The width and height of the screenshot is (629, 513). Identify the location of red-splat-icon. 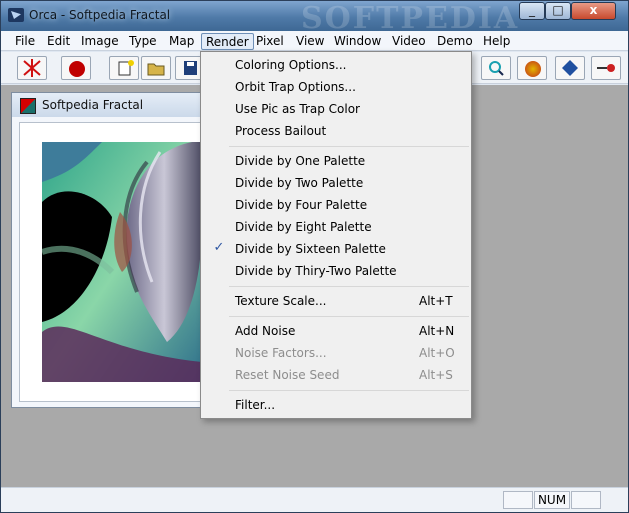
(32, 68).